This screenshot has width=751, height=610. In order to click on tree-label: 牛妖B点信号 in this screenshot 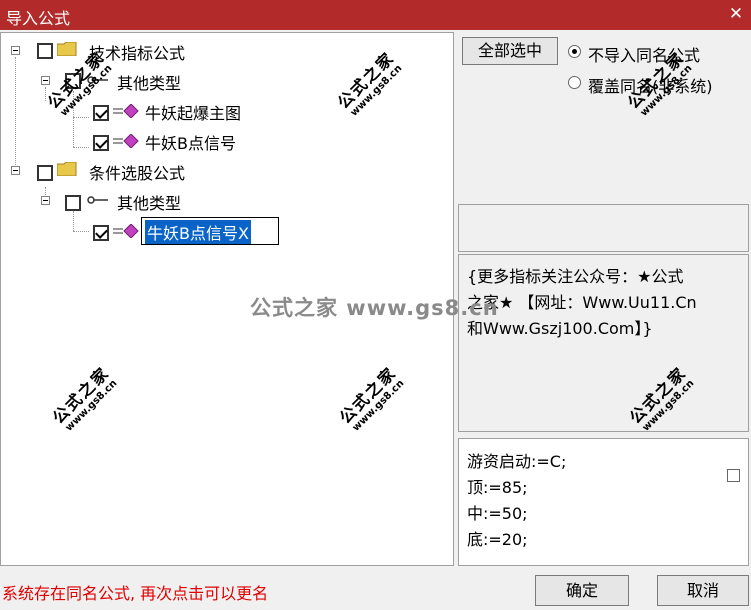, I will do `click(190, 143)`.